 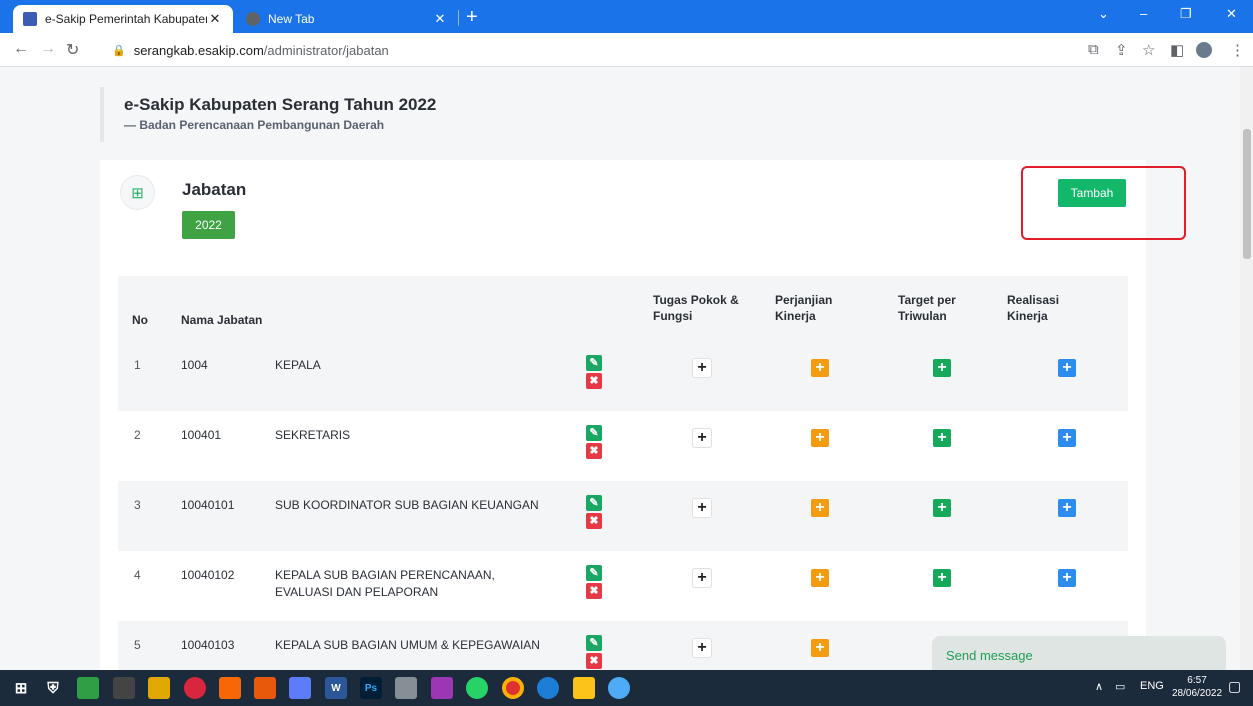 What do you see at coordinates (1120, 686) in the screenshot?
I see `battery-icon: ▭` at bounding box center [1120, 686].